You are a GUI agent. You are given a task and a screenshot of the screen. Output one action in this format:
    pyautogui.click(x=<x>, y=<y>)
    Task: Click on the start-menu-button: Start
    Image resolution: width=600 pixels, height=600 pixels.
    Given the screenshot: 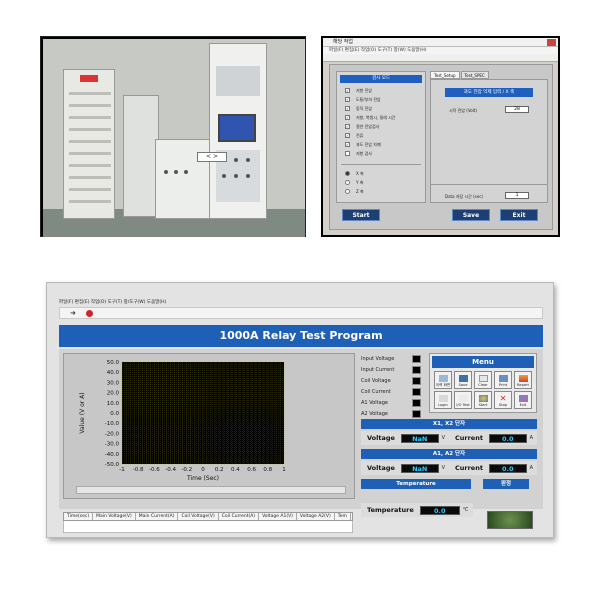 What is the action you would take?
    pyautogui.click(x=483, y=400)
    